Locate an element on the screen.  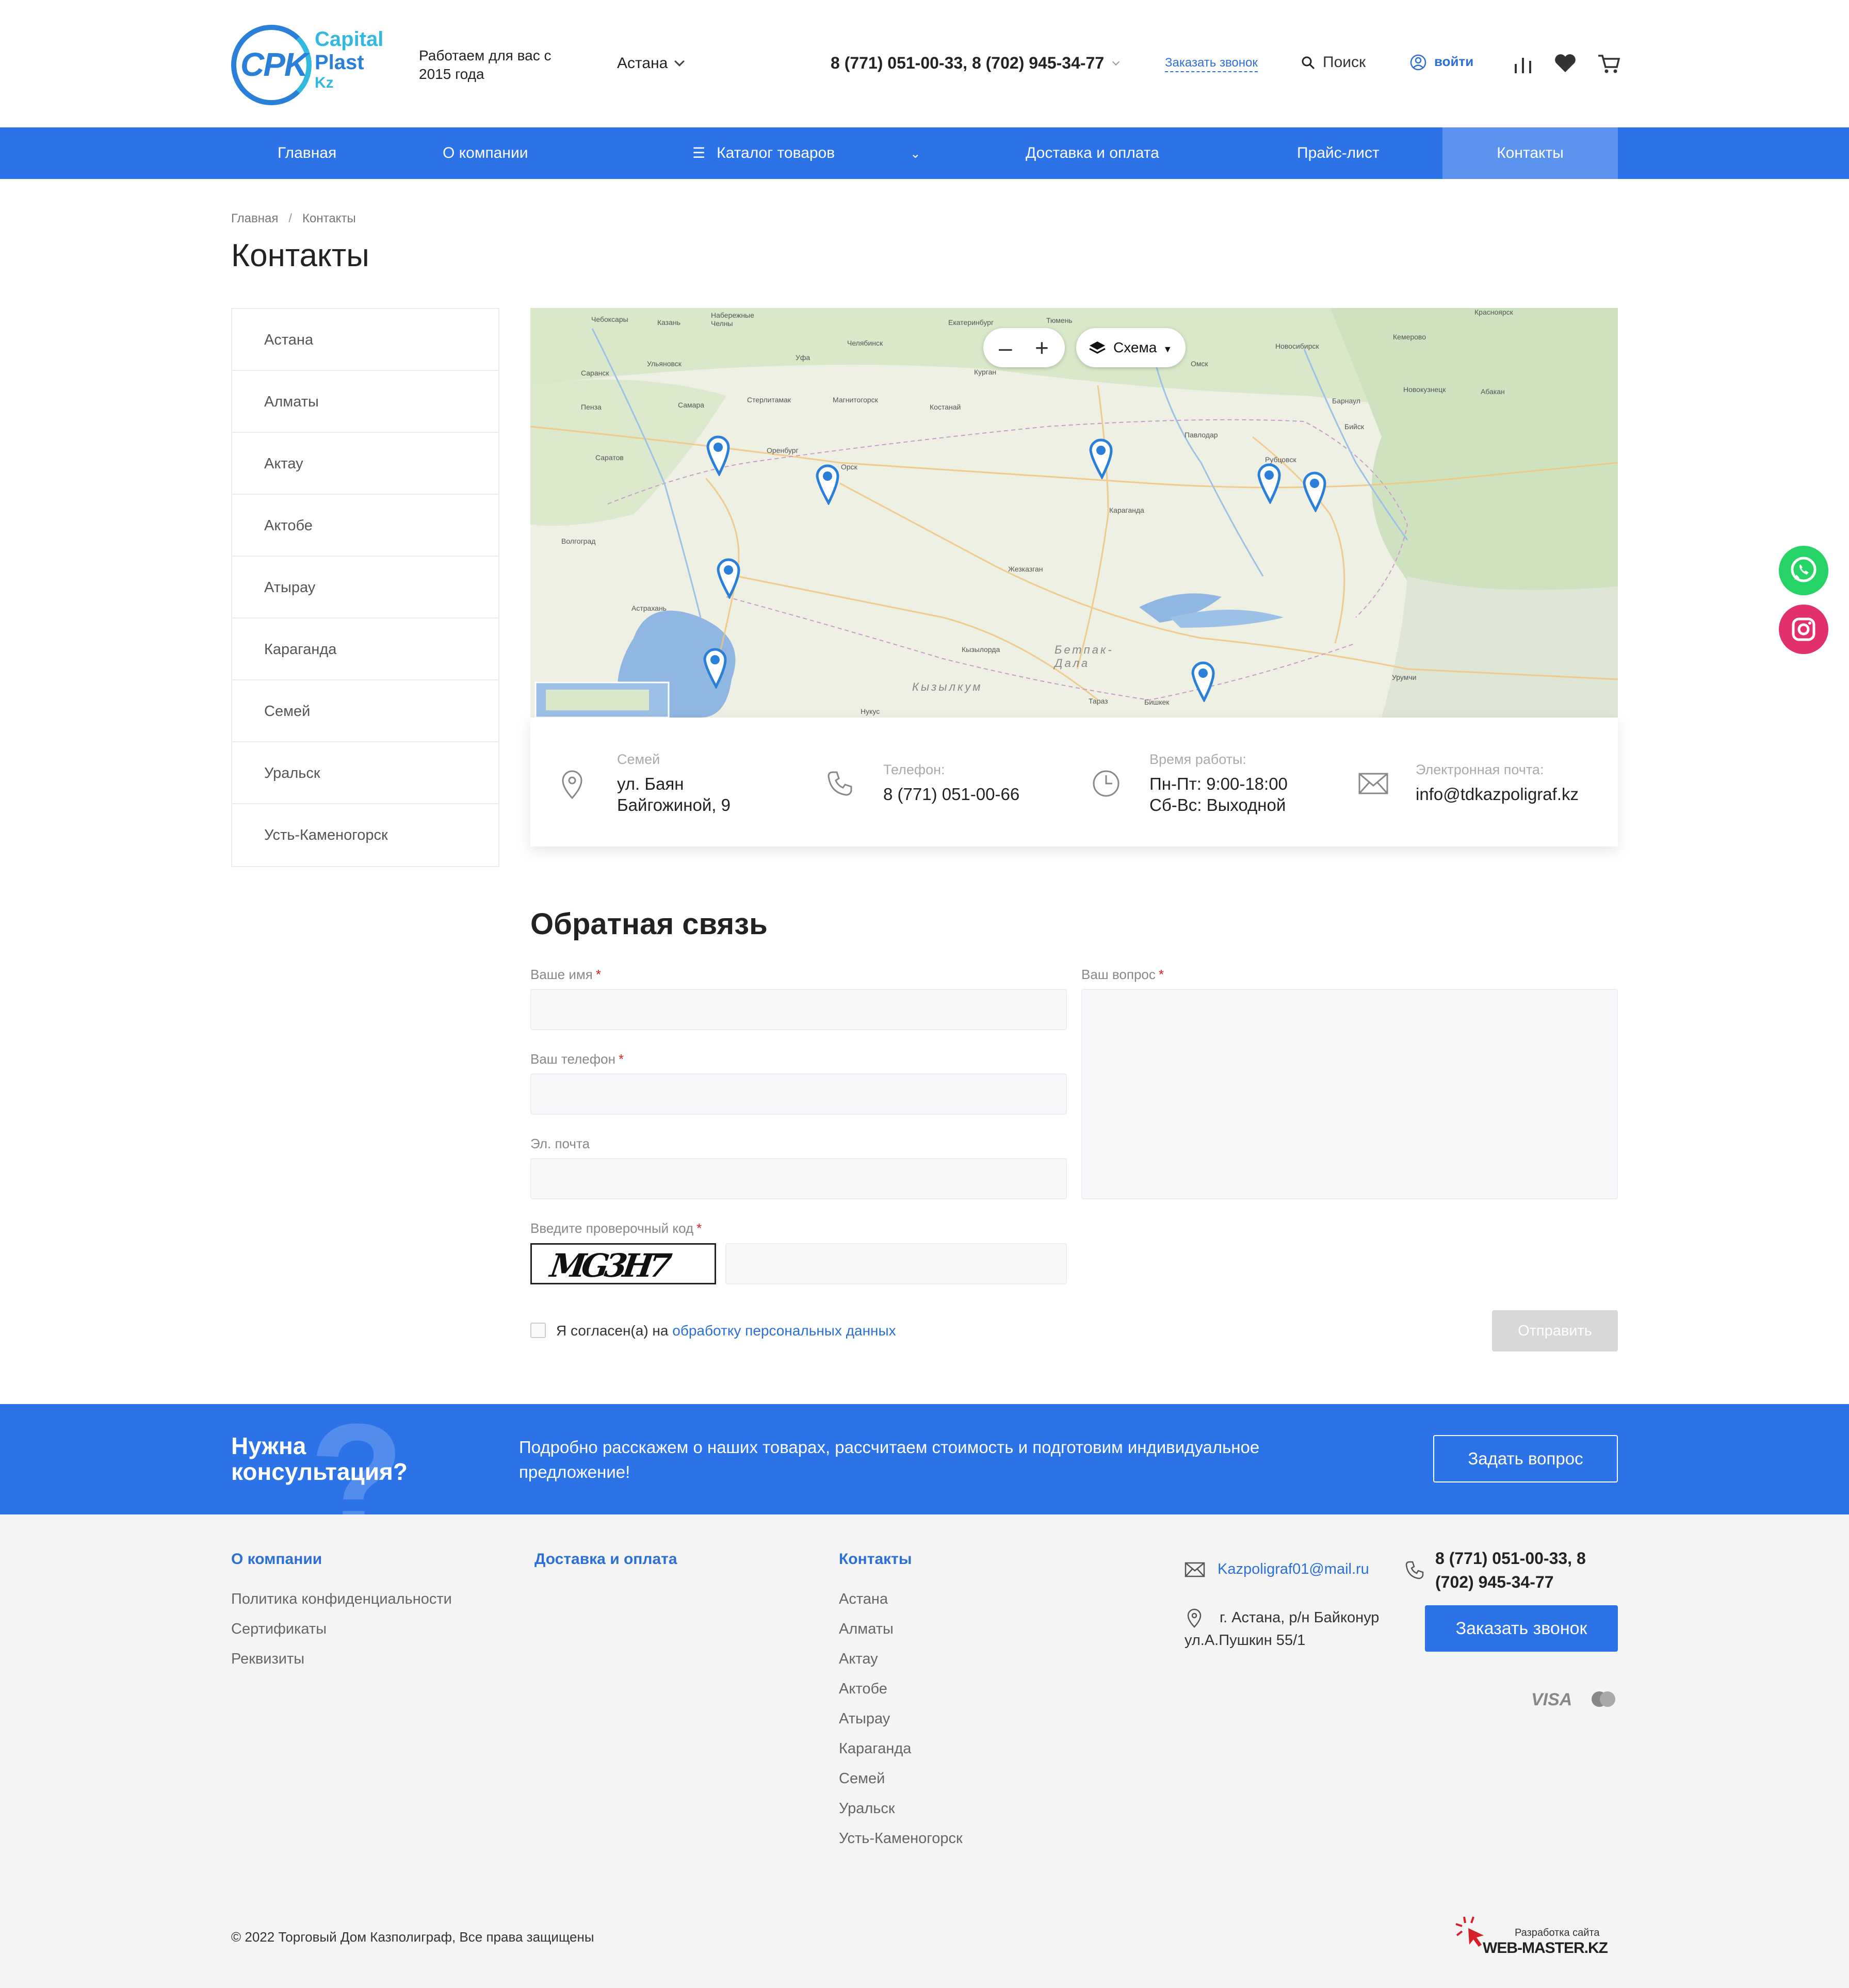
header-phones-text: 8 (771) 051-00-33, 8 (702) 945-34-77 is located at coordinates (968, 63).